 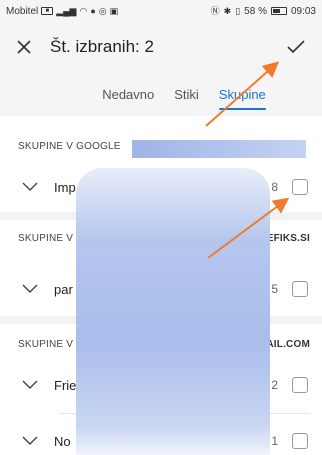 I want to click on close-button, so click(x=24, y=47).